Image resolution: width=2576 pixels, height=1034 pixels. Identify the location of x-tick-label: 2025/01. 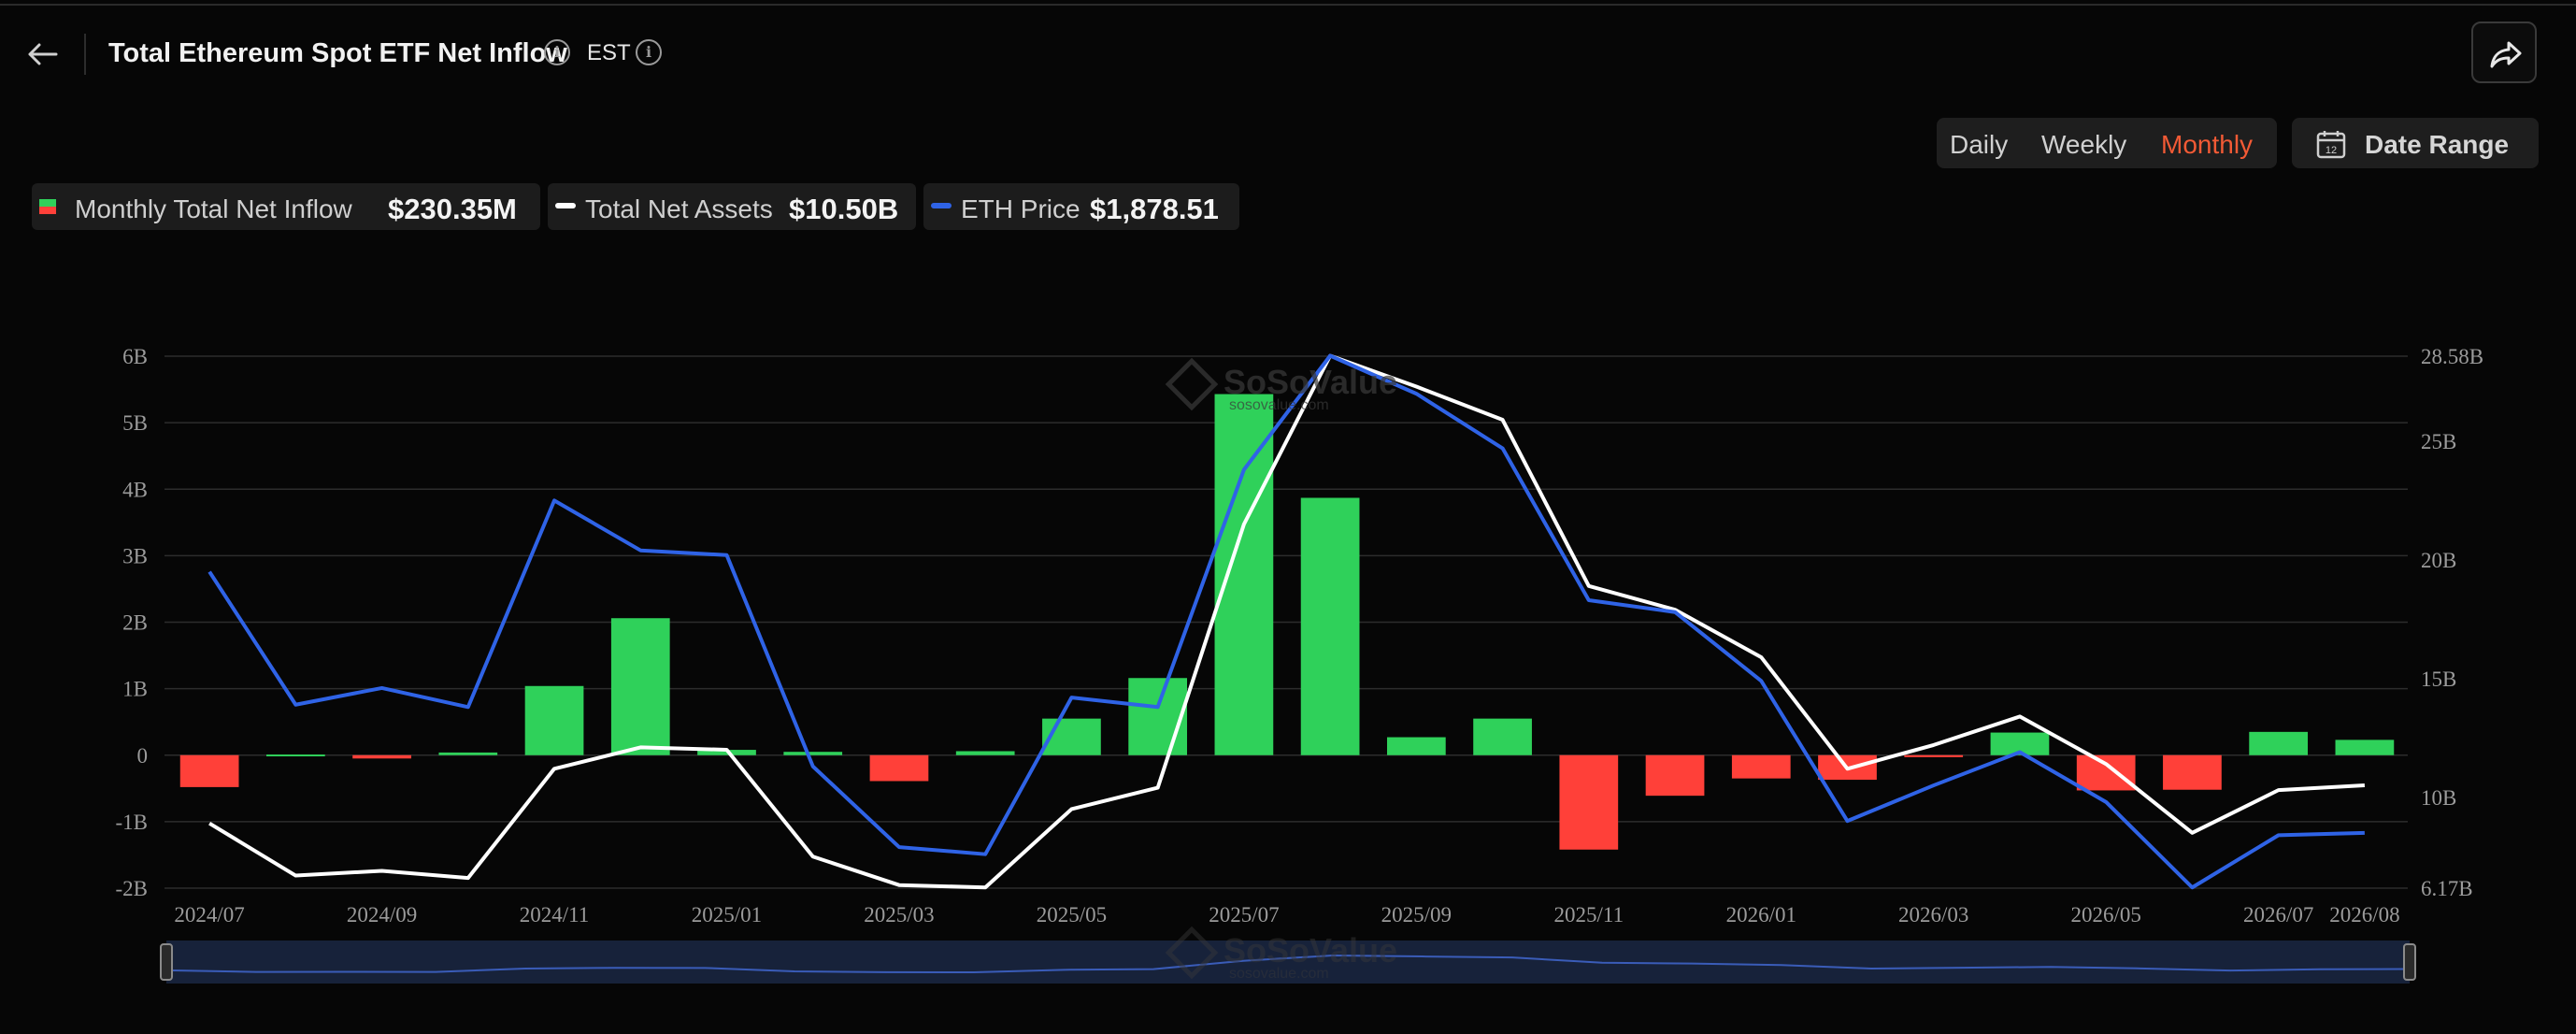
(727, 914).